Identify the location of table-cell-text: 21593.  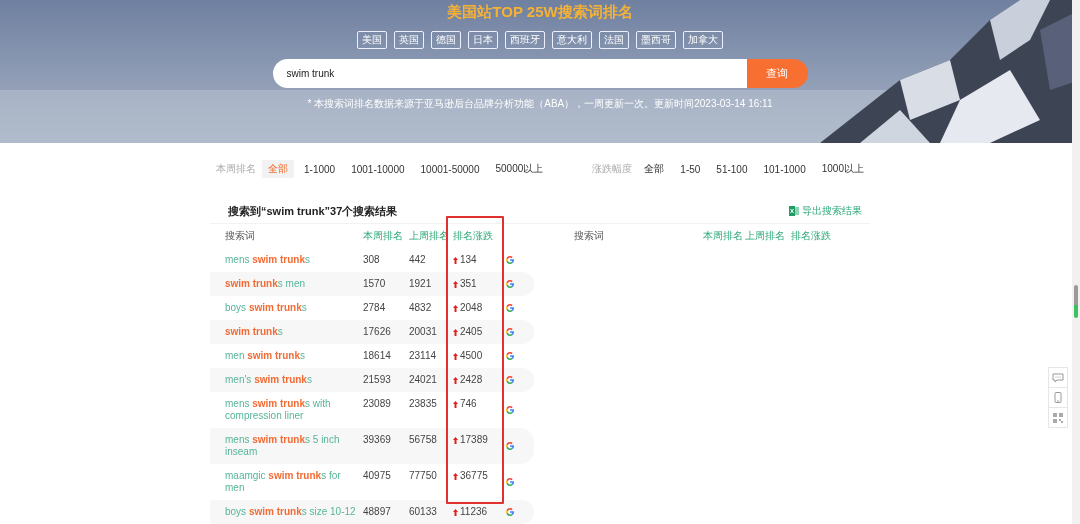
(377, 380).